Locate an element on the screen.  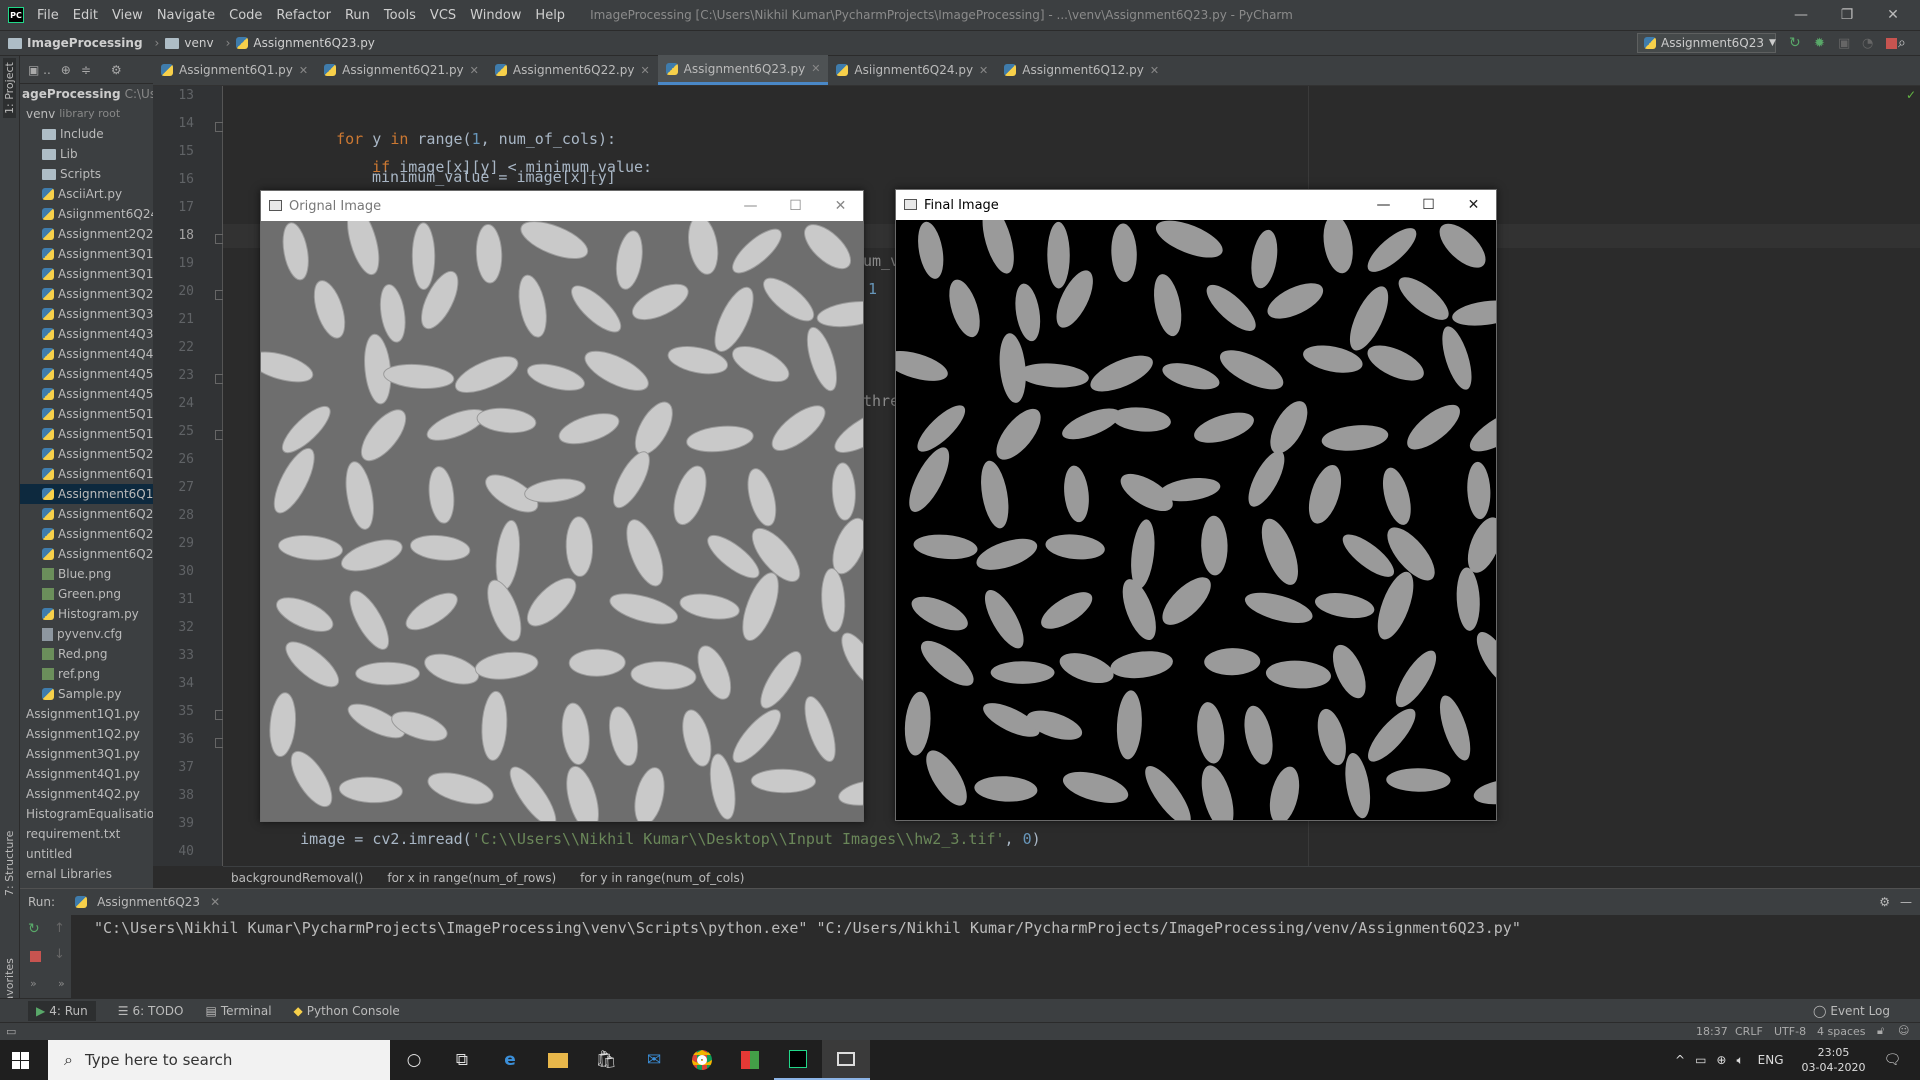
clock: 23:05 03-04-2020 is located at coordinates (1834, 1060).